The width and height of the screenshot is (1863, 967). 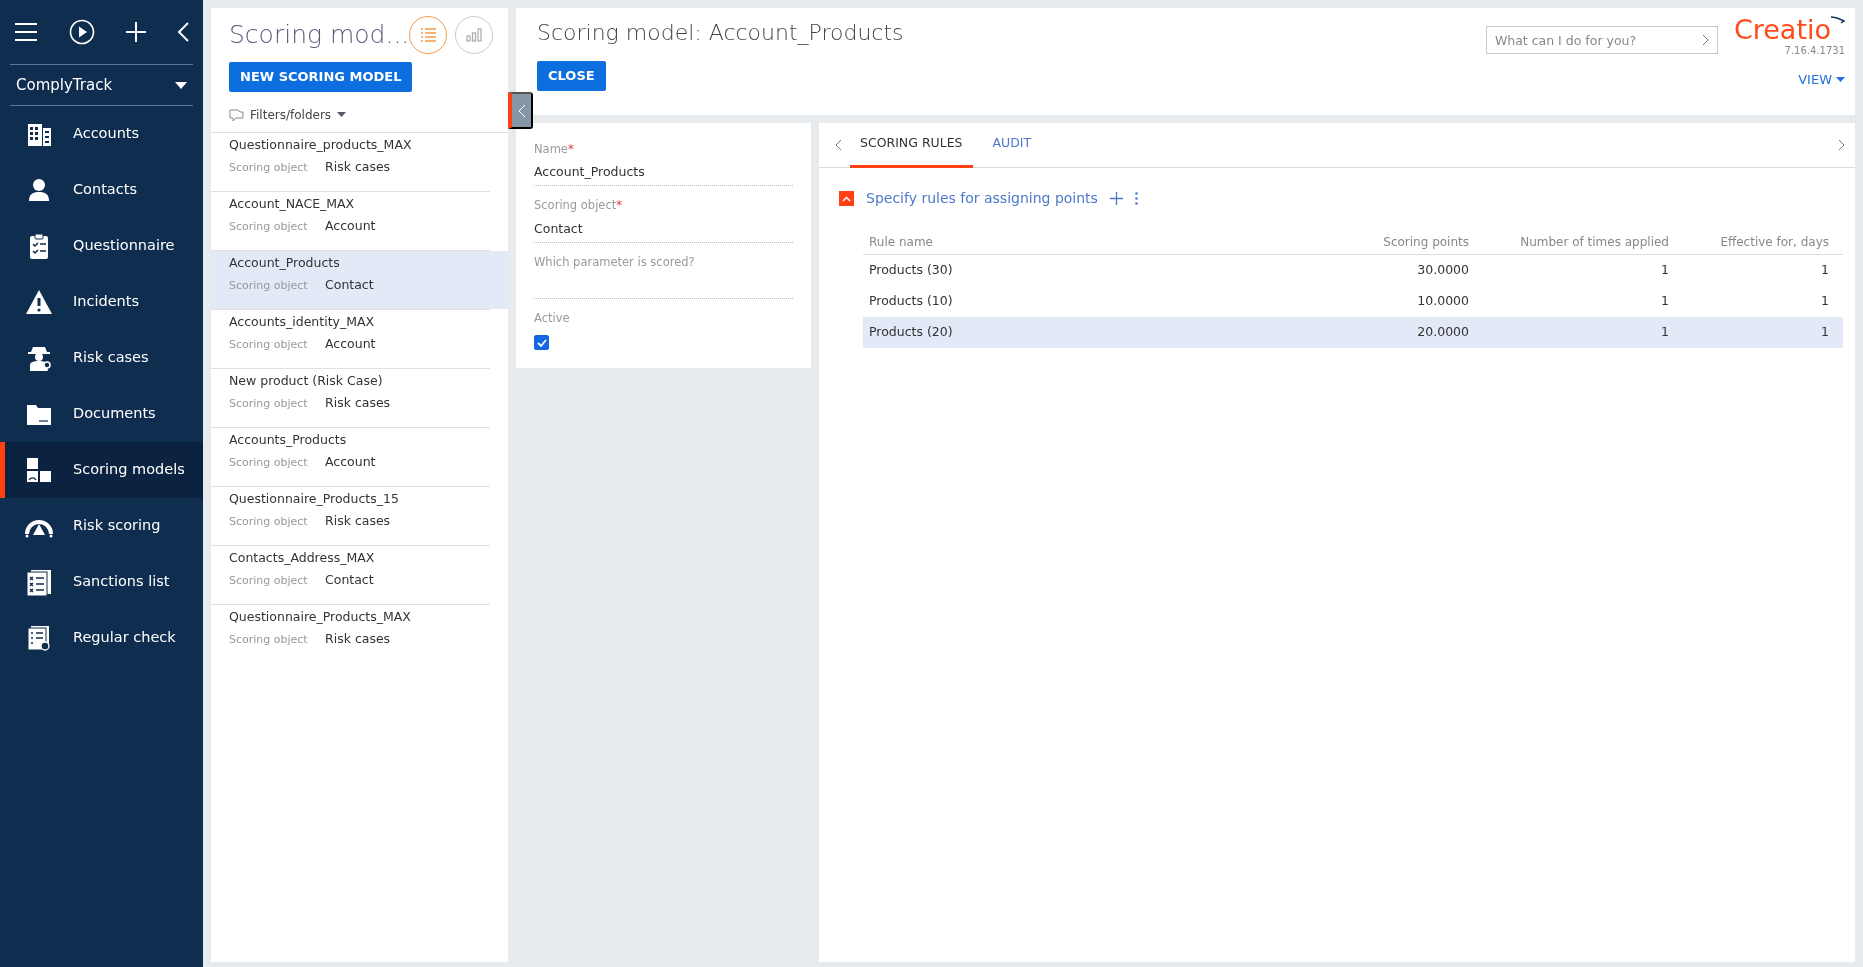 I want to click on column-header: Rule name, so click(x=901, y=242).